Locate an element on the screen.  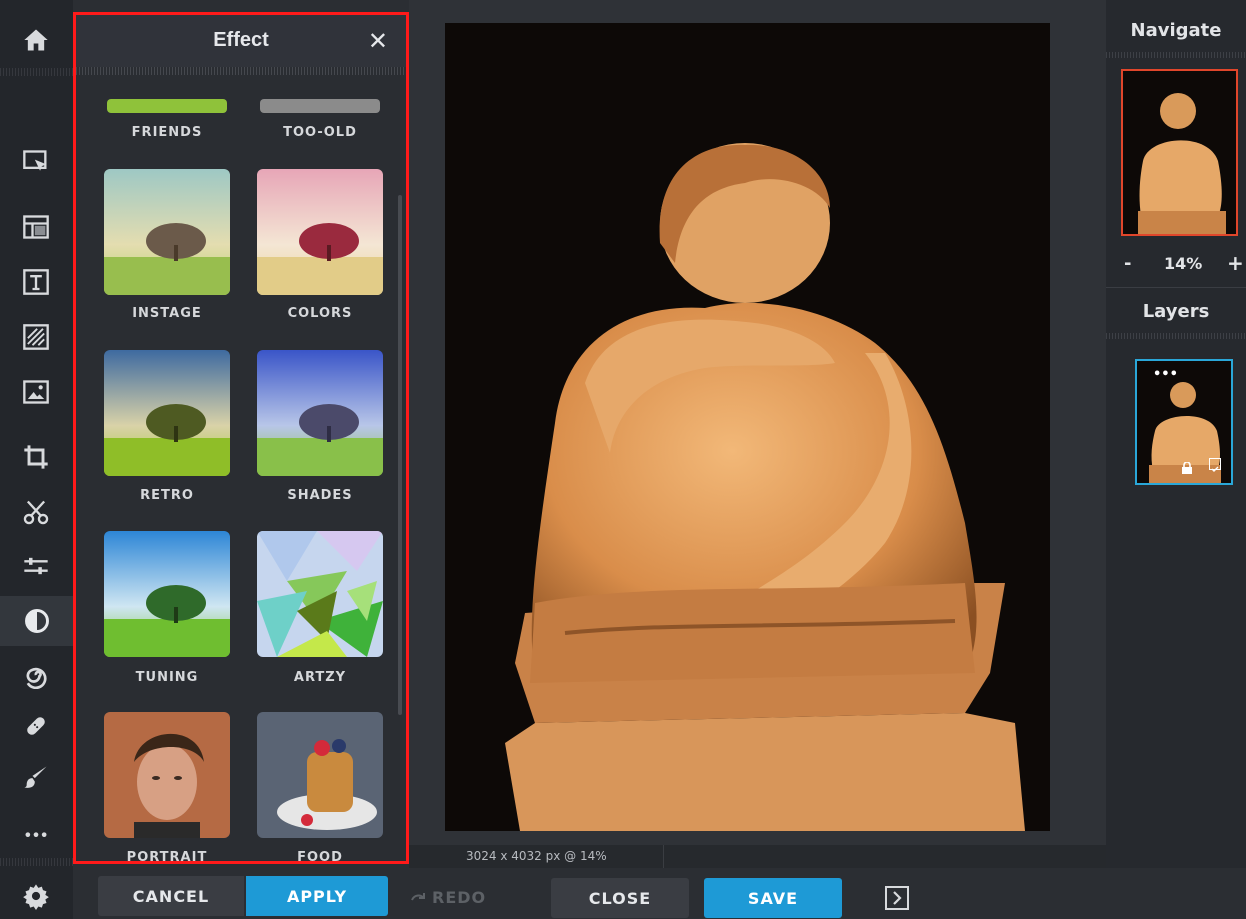
effect-thumb-instage is located at coordinates (167, 232).